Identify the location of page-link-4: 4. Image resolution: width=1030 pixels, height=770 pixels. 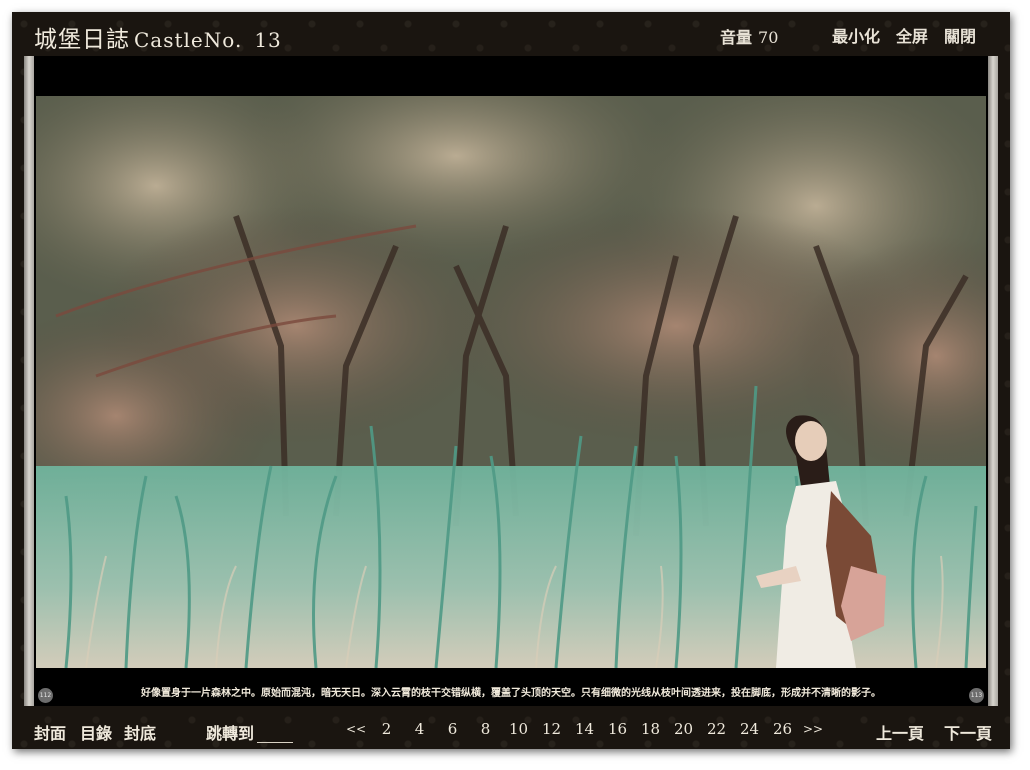
(419, 729).